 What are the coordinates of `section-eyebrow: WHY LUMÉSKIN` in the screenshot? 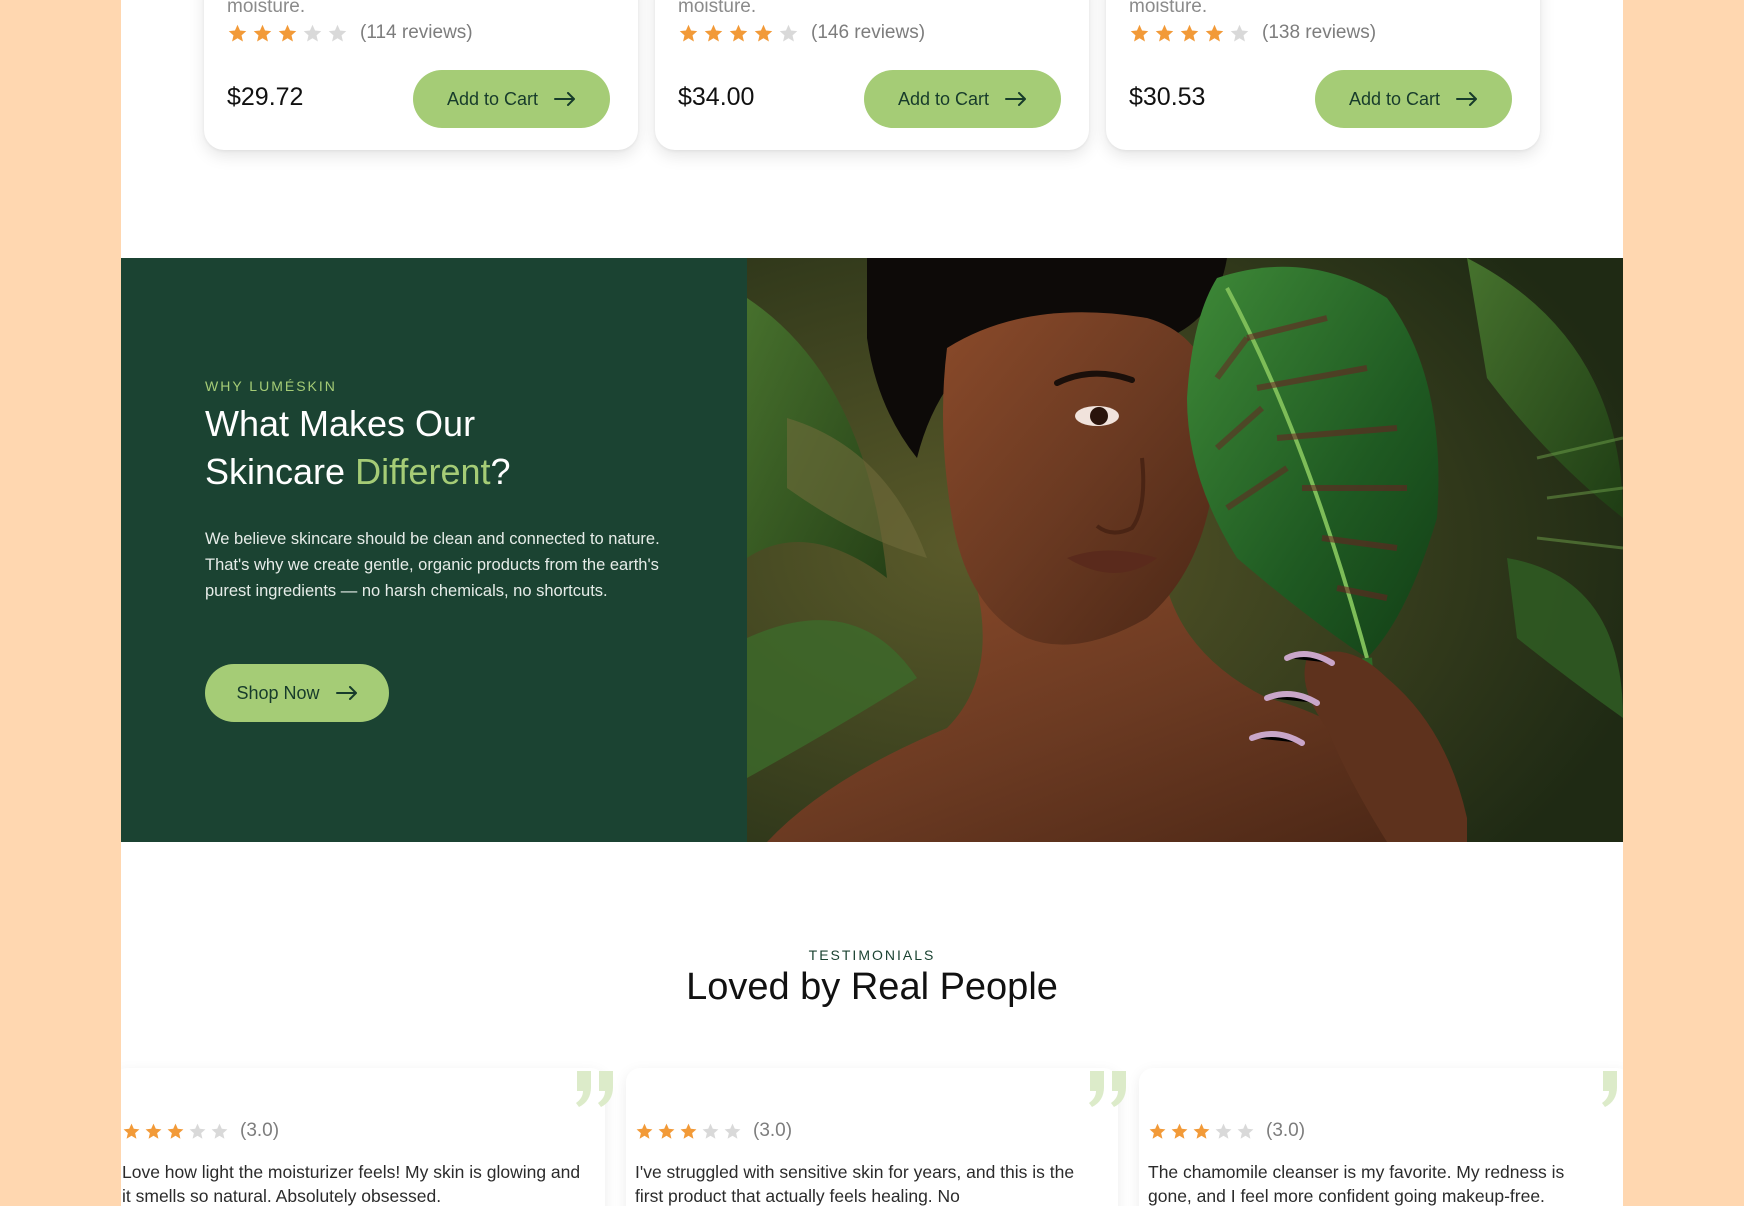 It's located at (271, 386).